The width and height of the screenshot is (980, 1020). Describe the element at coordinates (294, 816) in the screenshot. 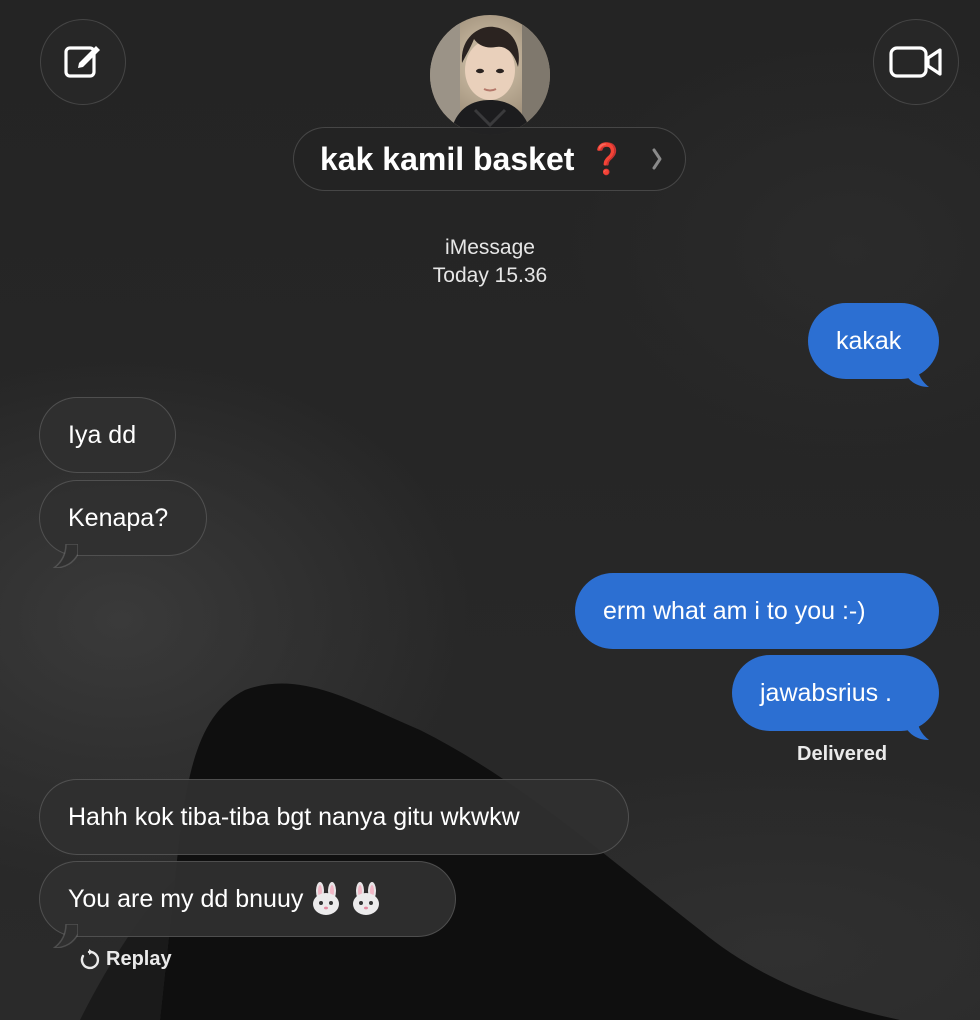

I see `message-text: Hahh kok tiba-tiba bgt nanya gitu wkwkw` at that location.